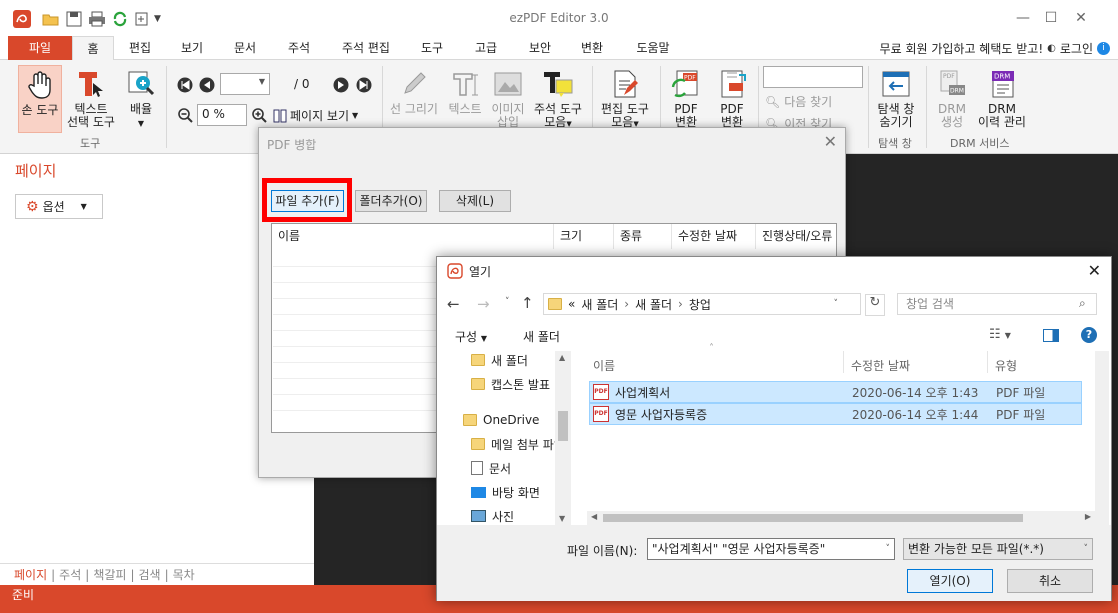 The height and width of the screenshot is (613, 1118). Describe the element at coordinates (1050, 581) in the screenshot. I see `cancel-button: 취소` at that location.